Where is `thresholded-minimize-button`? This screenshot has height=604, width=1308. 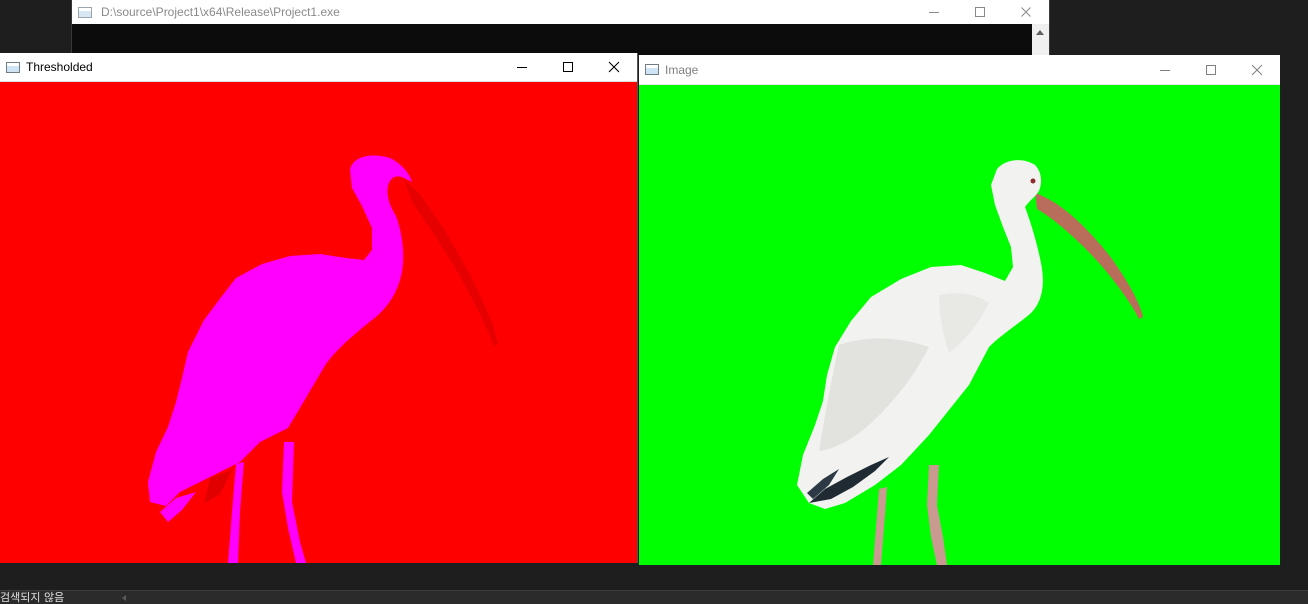 thresholded-minimize-button is located at coordinates (522, 67).